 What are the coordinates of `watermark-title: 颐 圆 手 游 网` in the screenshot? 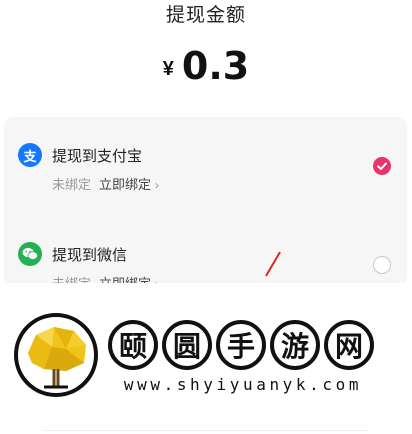 It's located at (241, 345).